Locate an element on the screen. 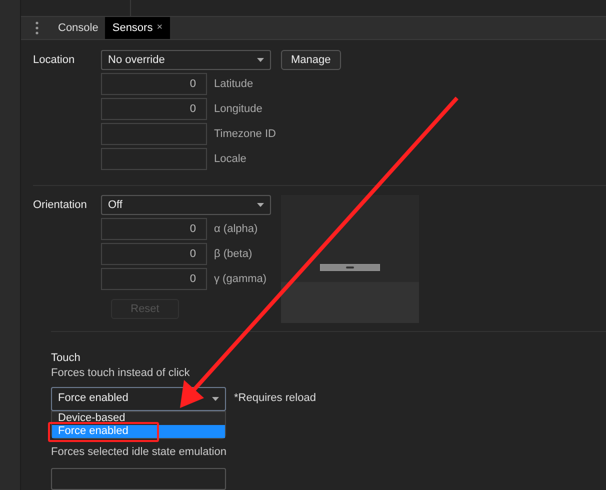 This screenshot has height=490, width=606. section-title: Touch is located at coordinates (66, 358).